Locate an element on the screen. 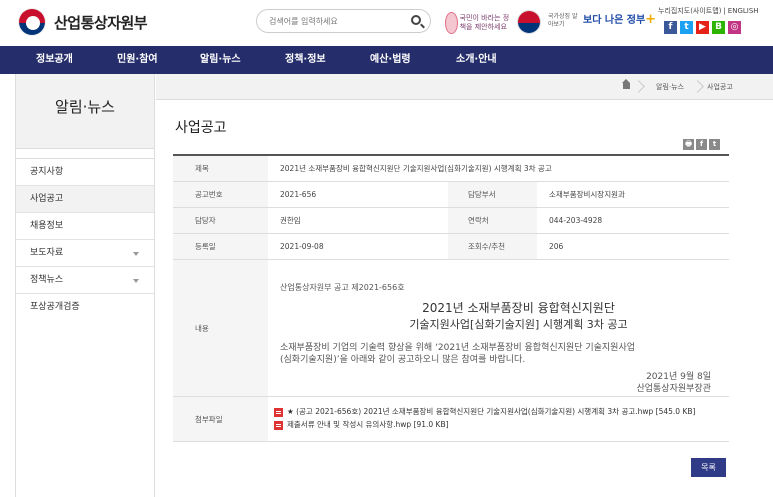 Image resolution: width=773 pixels, height=497 pixels. nav-item-news: 알림·뉴스 is located at coordinates (220, 60).